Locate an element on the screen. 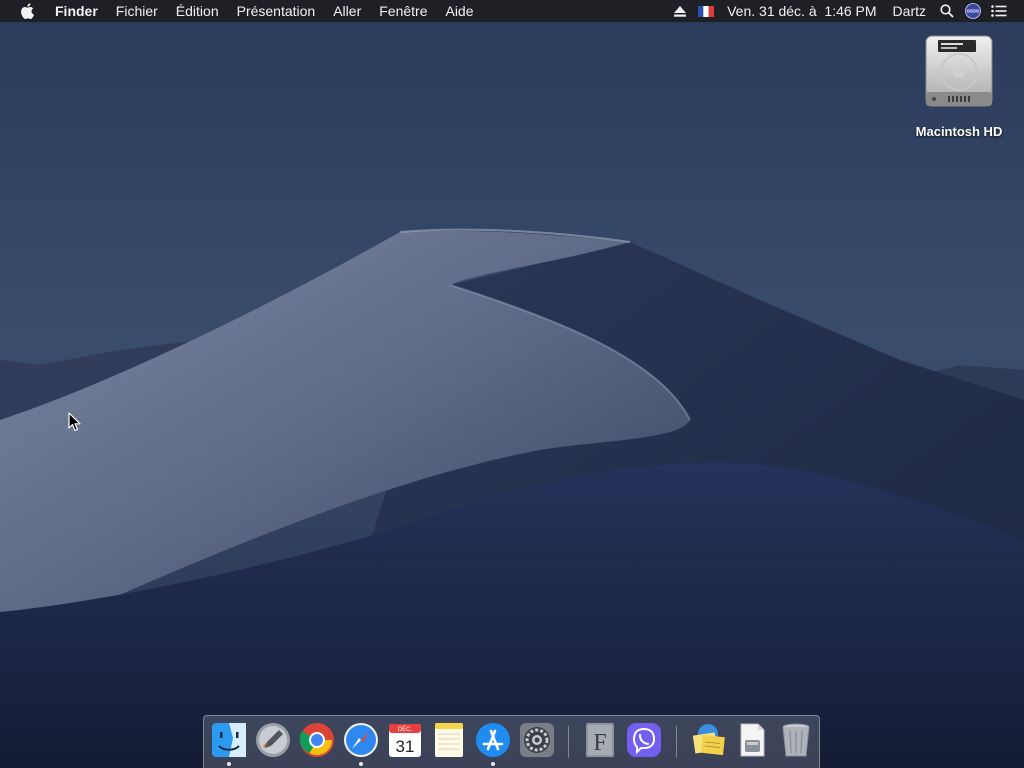 This screenshot has height=768, width=1024. launchpad-icon is located at coordinates (273, 740).